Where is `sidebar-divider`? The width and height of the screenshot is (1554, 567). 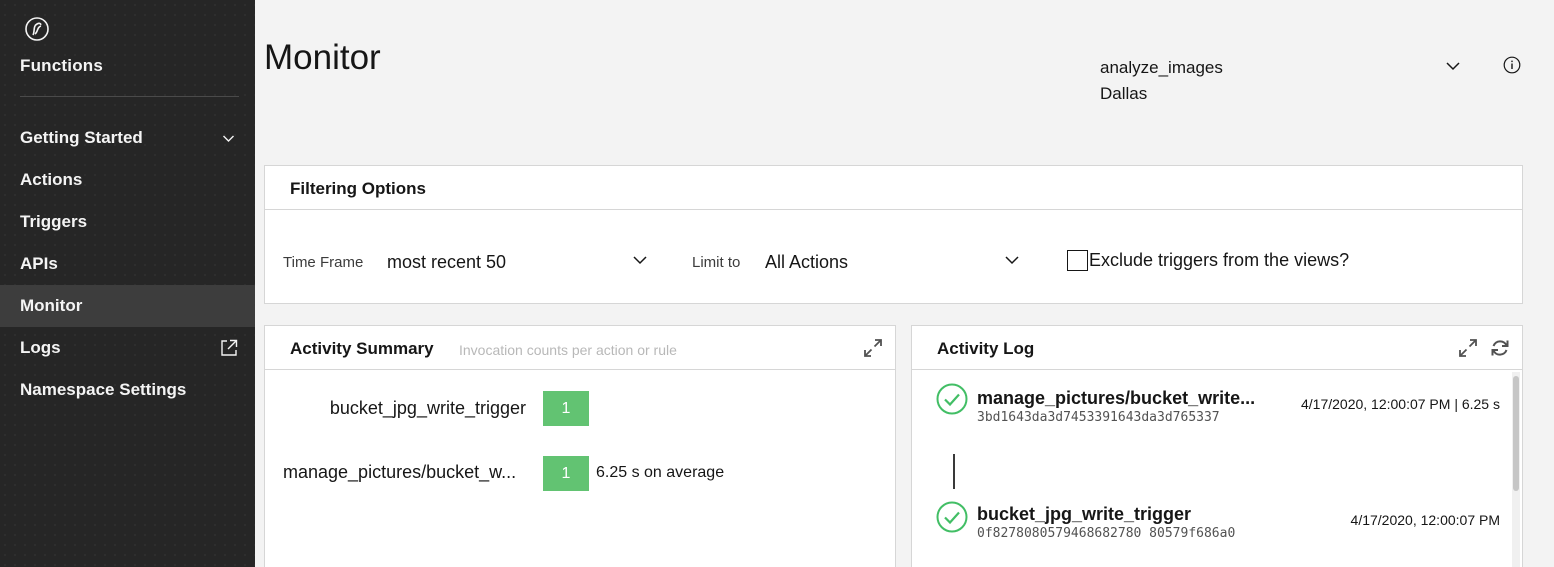 sidebar-divider is located at coordinates (129, 96).